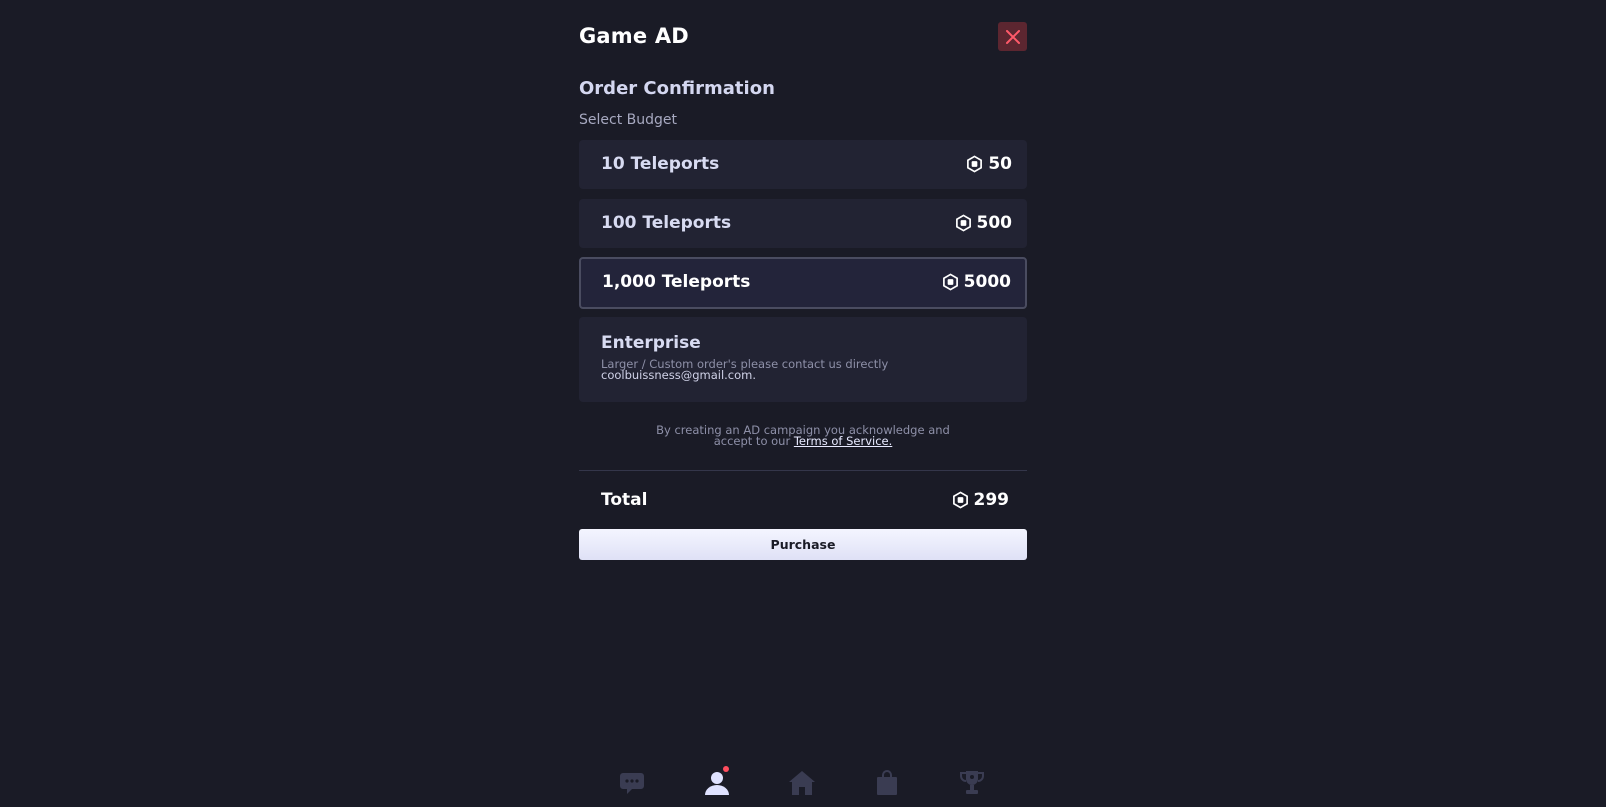 This screenshot has width=1606, height=807. I want to click on shop-bag-icon, so click(887, 782).